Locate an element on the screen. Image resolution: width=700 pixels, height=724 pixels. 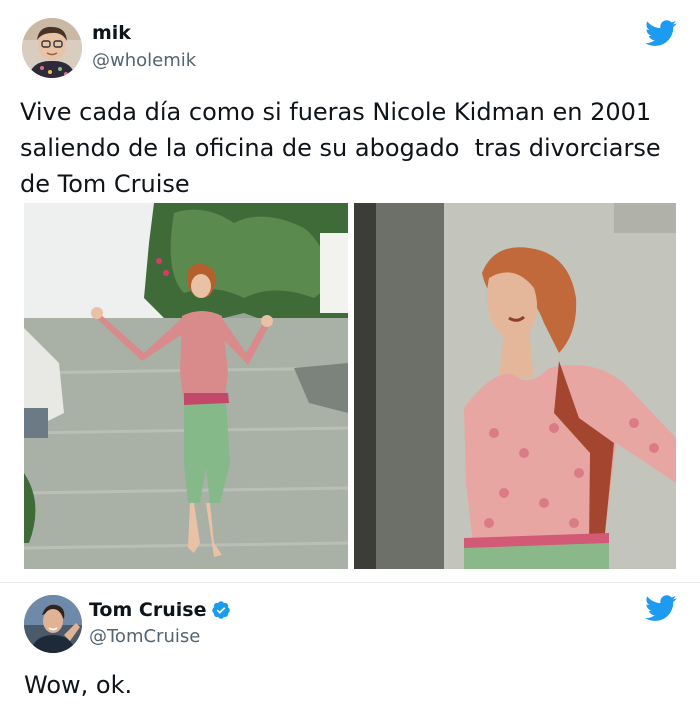
author-name-row: Tom Cruise is located at coordinates (160, 610).